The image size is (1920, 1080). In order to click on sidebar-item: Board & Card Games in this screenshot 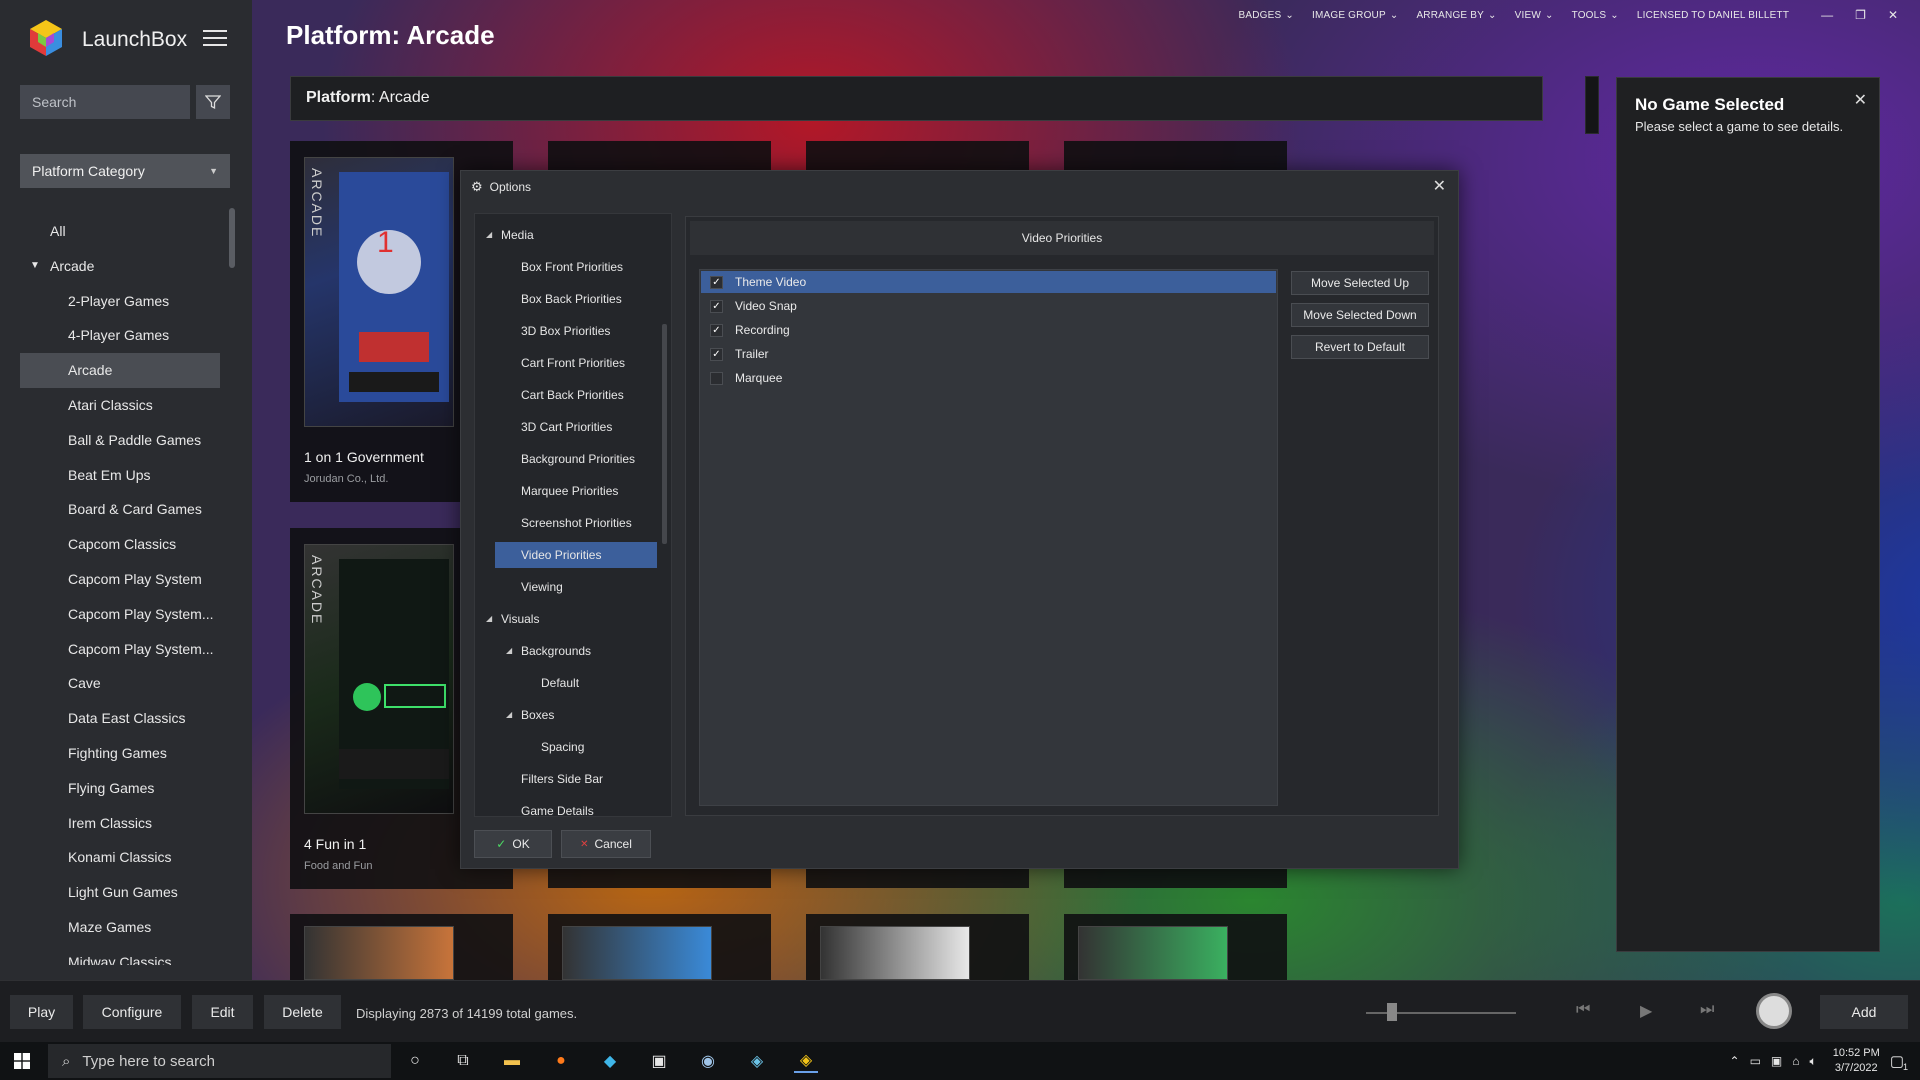, I will do `click(120, 509)`.